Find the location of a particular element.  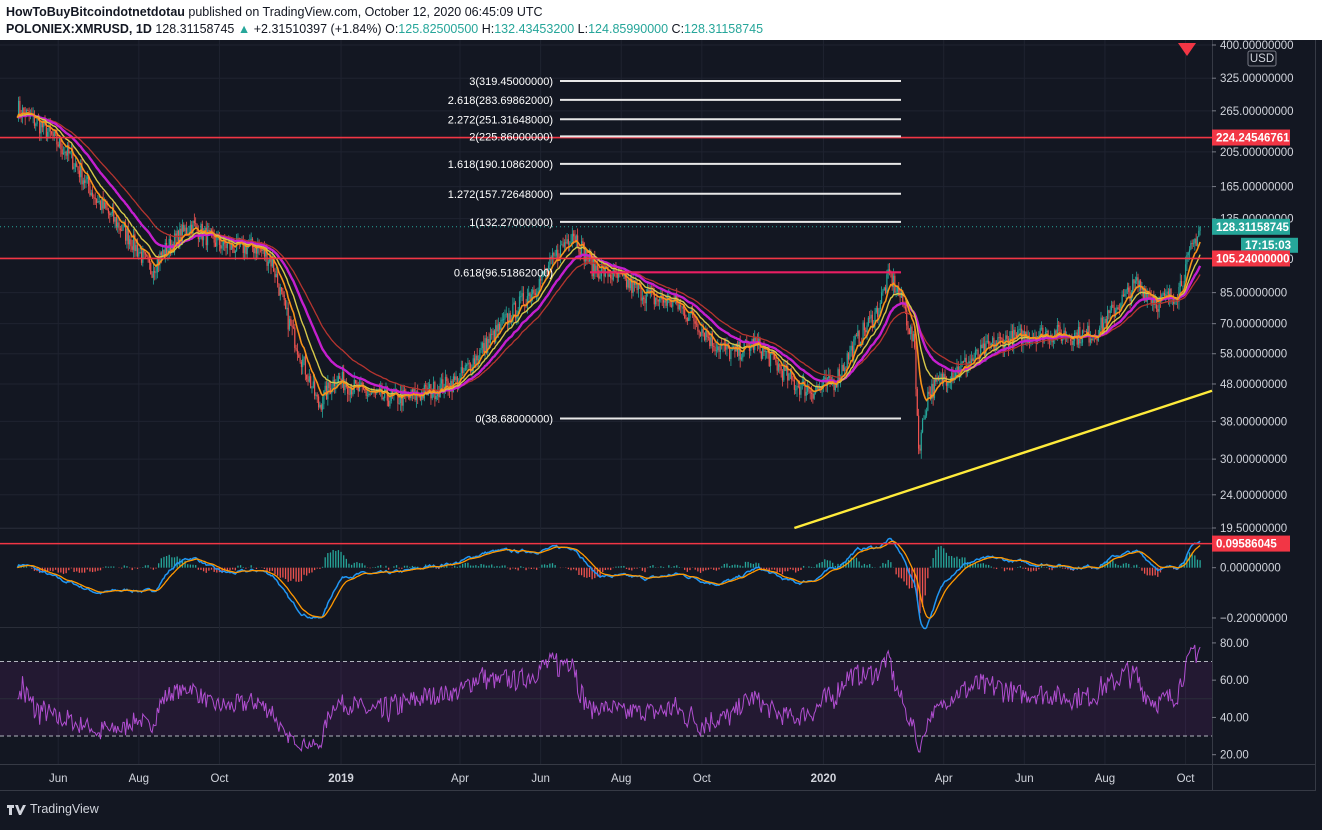

price-tick-label: 205.00000000 is located at coordinates (1257, 153).